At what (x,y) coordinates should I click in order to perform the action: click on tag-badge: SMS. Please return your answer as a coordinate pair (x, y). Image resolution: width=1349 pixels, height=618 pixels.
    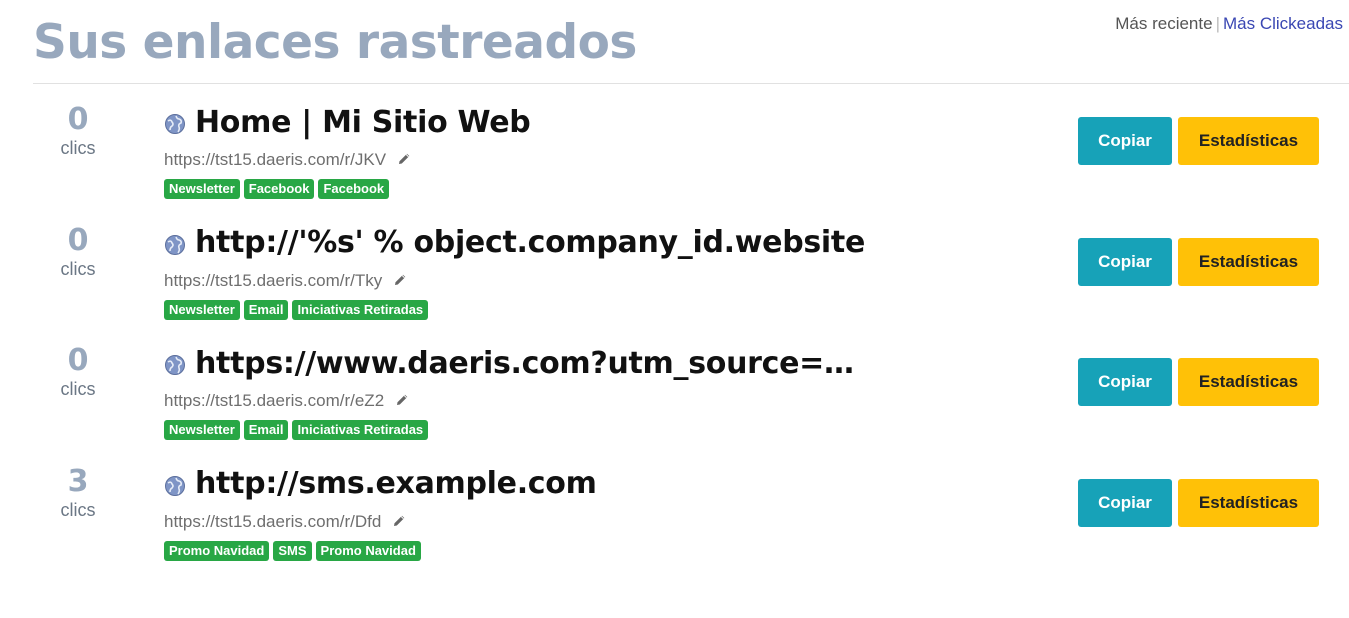
    Looking at the image, I should click on (292, 550).